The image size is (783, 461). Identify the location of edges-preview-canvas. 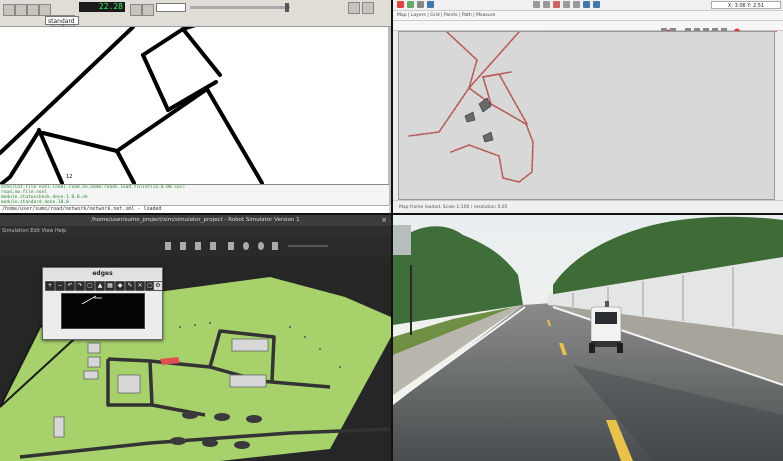
(103, 311).